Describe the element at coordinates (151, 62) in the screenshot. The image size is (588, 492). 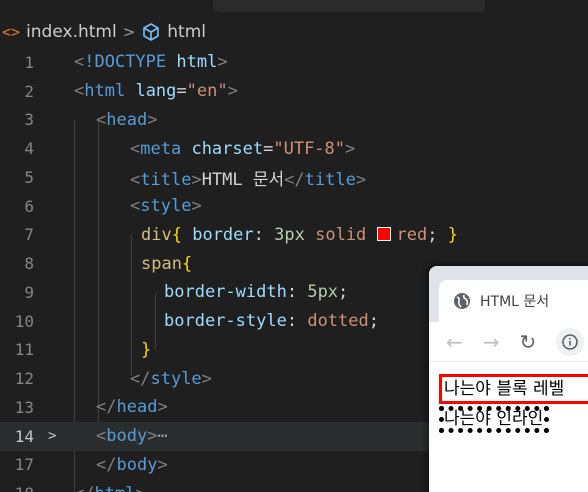
I see `code-text: <!DOCTYPE html>` at that location.